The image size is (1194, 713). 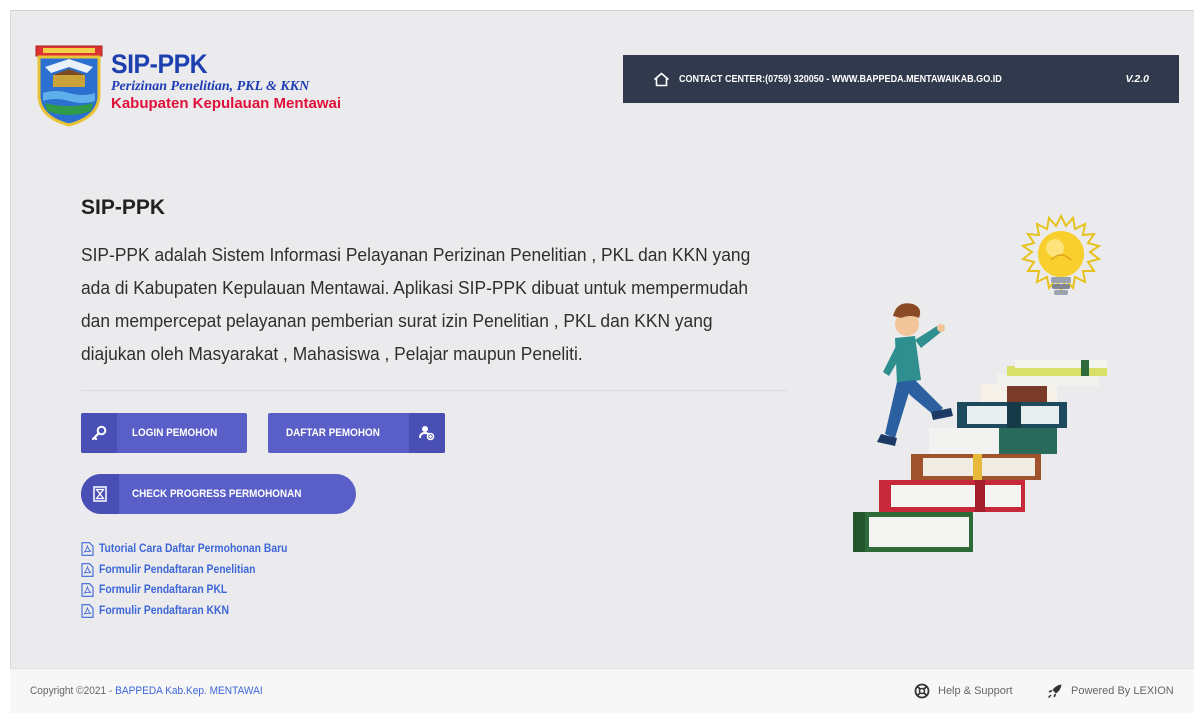 I want to click on brand-subtitle: Perizinan Penelitian, PKL & KKN, so click(x=210, y=86).